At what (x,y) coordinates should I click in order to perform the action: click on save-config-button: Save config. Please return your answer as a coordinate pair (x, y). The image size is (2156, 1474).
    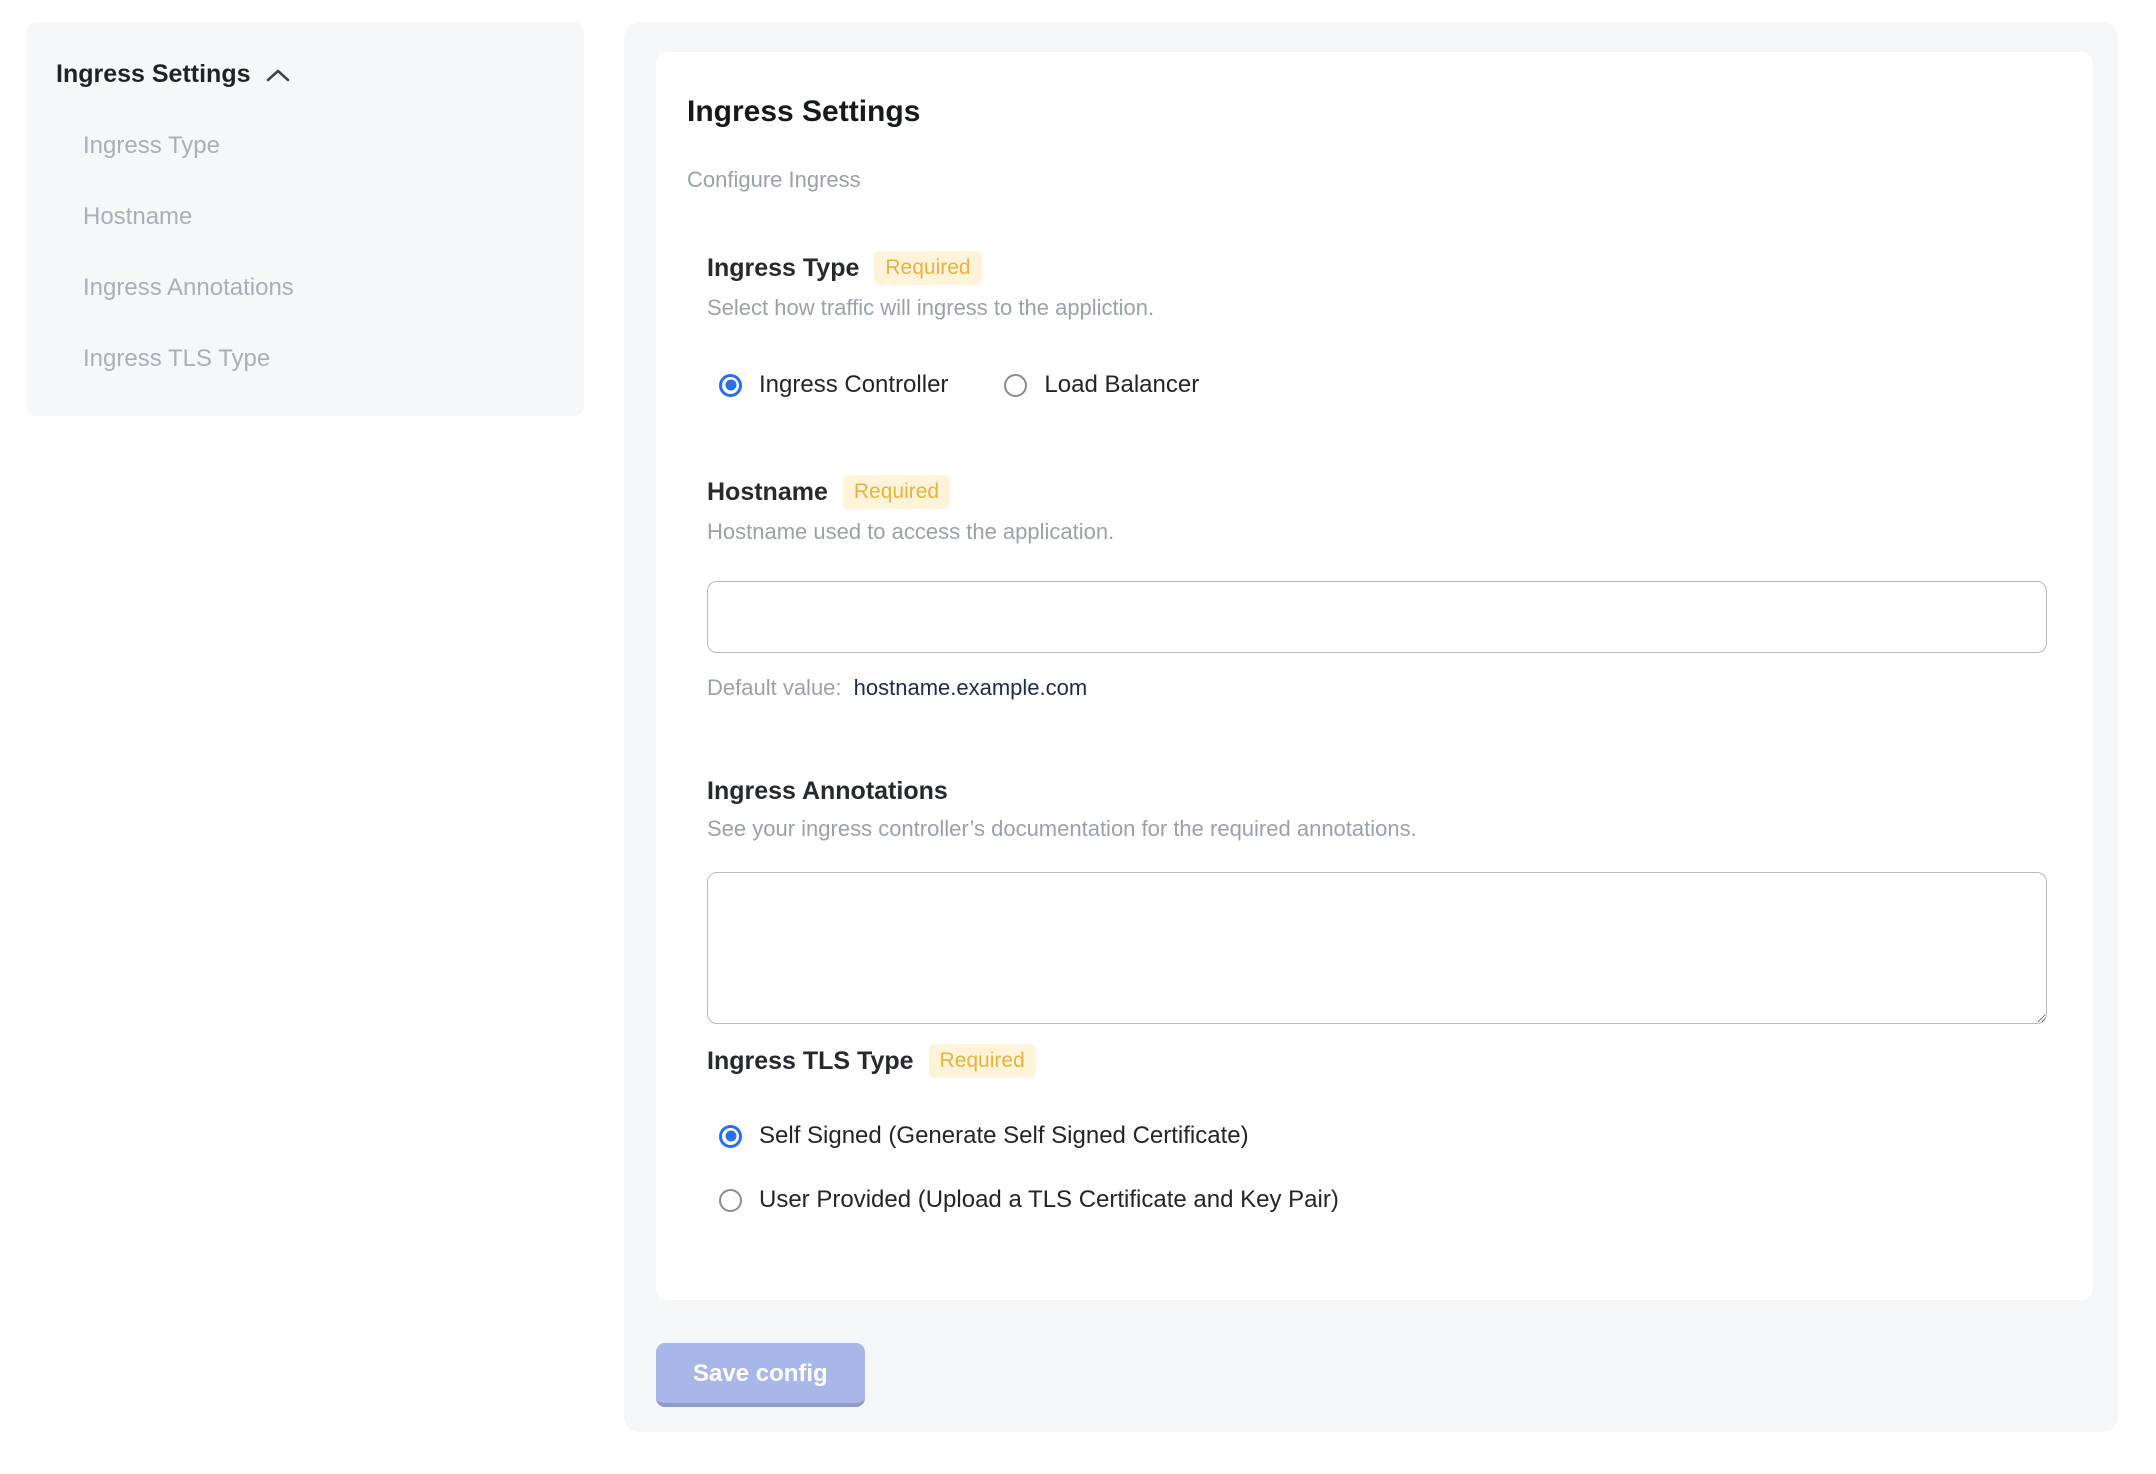
    Looking at the image, I should click on (760, 1375).